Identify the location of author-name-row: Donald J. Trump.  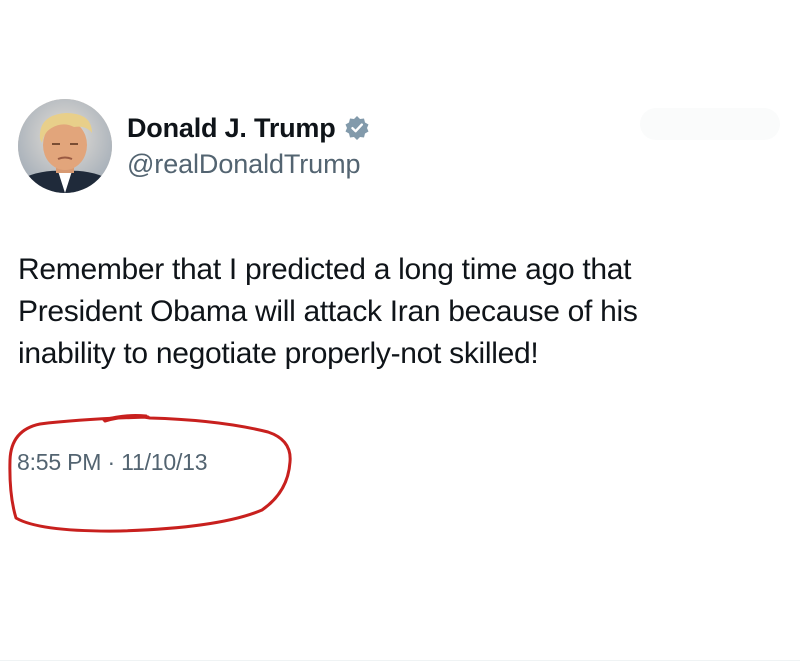
(248, 128).